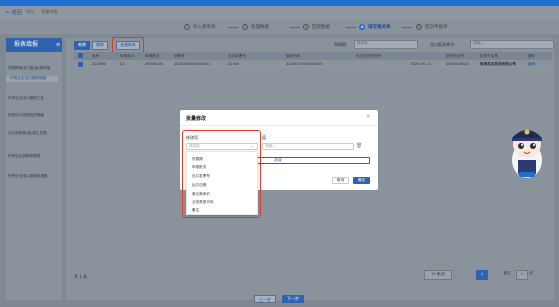  I want to click on goto-label: 前往, so click(507, 273).